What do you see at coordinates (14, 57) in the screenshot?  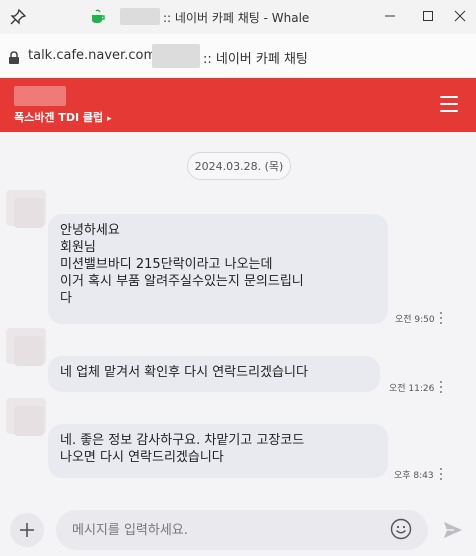 I see `lock-icon` at bounding box center [14, 57].